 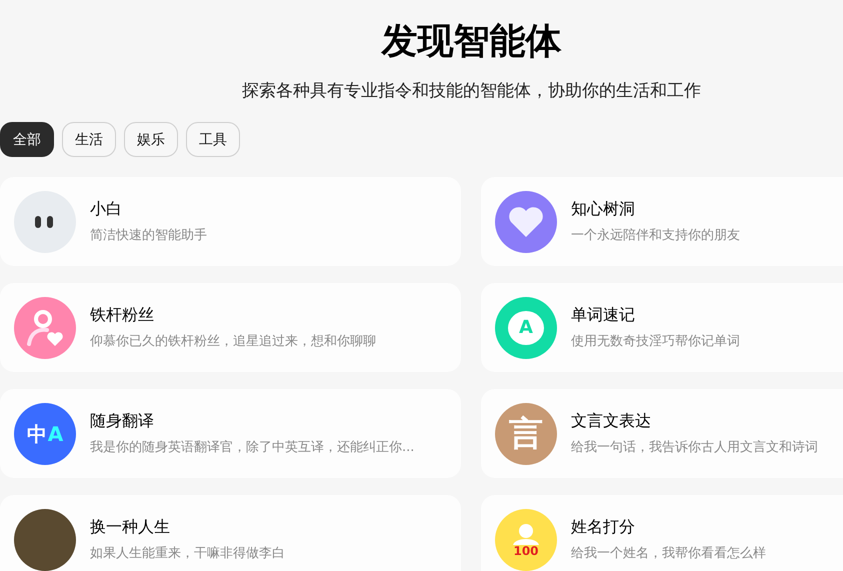 I want to click on agent-name: 小白, so click(x=106, y=208).